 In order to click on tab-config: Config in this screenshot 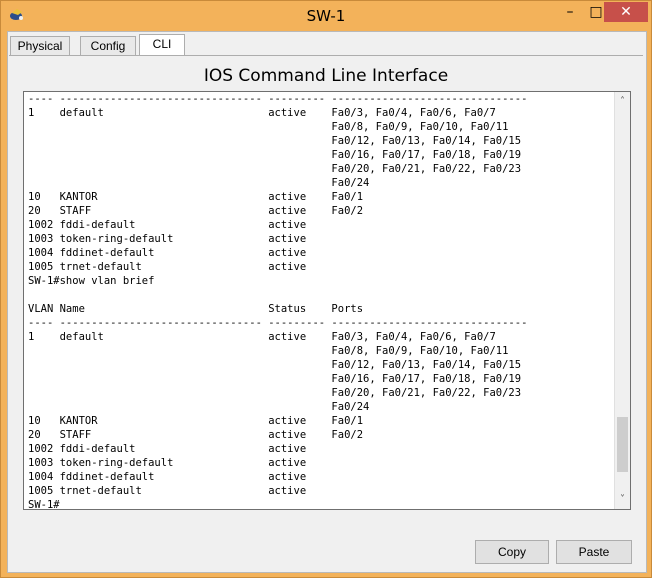, I will do `click(108, 45)`.